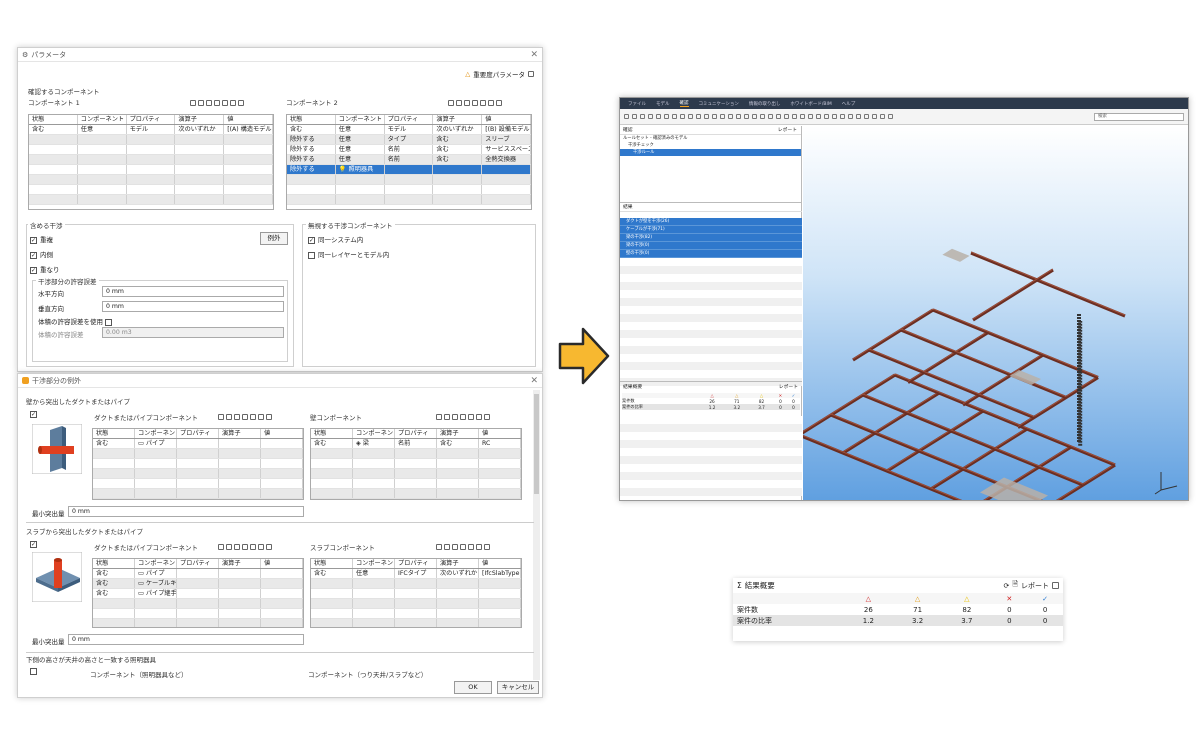 Image resolution: width=1200 pixels, height=749 pixels. Describe the element at coordinates (198, 574) in the screenshot. I see `table-row: 含む ▭ パイプ` at that location.